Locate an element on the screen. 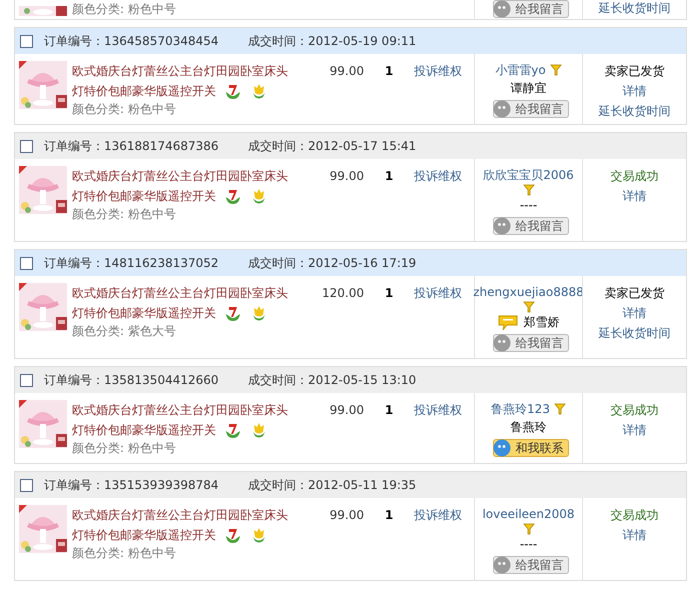 The height and width of the screenshot is (607, 692). deal-time: 成交时间：2012-05-11 19:35 is located at coordinates (332, 485).